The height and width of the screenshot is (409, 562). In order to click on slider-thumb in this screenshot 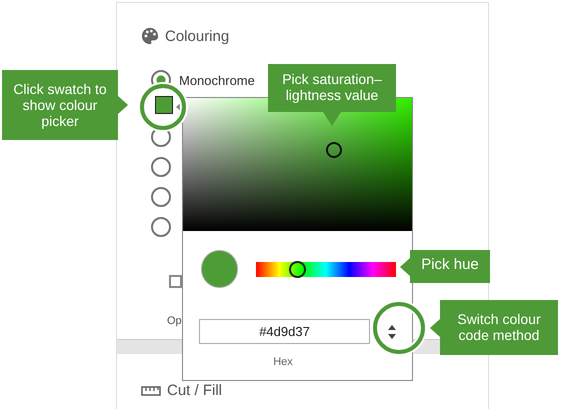, I will do `click(297, 269)`.